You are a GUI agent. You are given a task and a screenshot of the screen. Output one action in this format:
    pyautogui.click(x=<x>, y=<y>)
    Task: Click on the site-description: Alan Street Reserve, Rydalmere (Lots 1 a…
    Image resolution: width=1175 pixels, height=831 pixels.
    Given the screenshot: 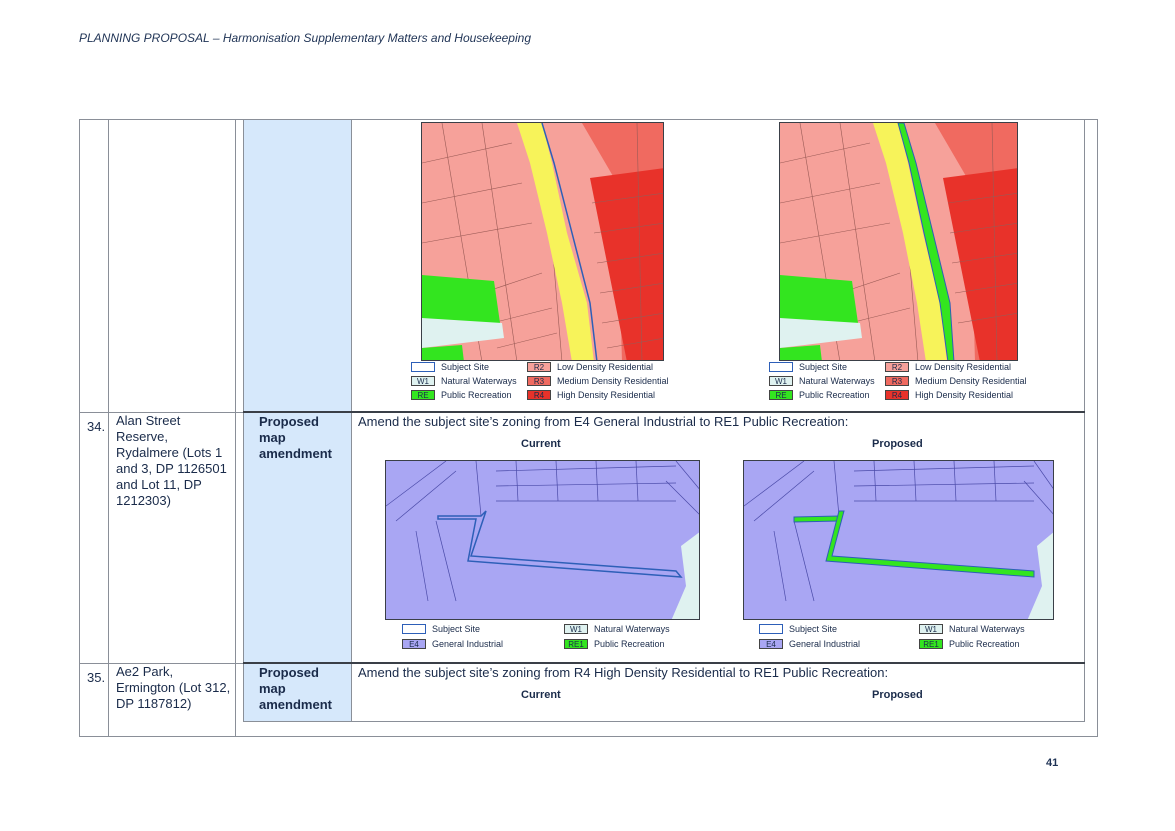 What is the action you would take?
    pyautogui.click(x=171, y=460)
    